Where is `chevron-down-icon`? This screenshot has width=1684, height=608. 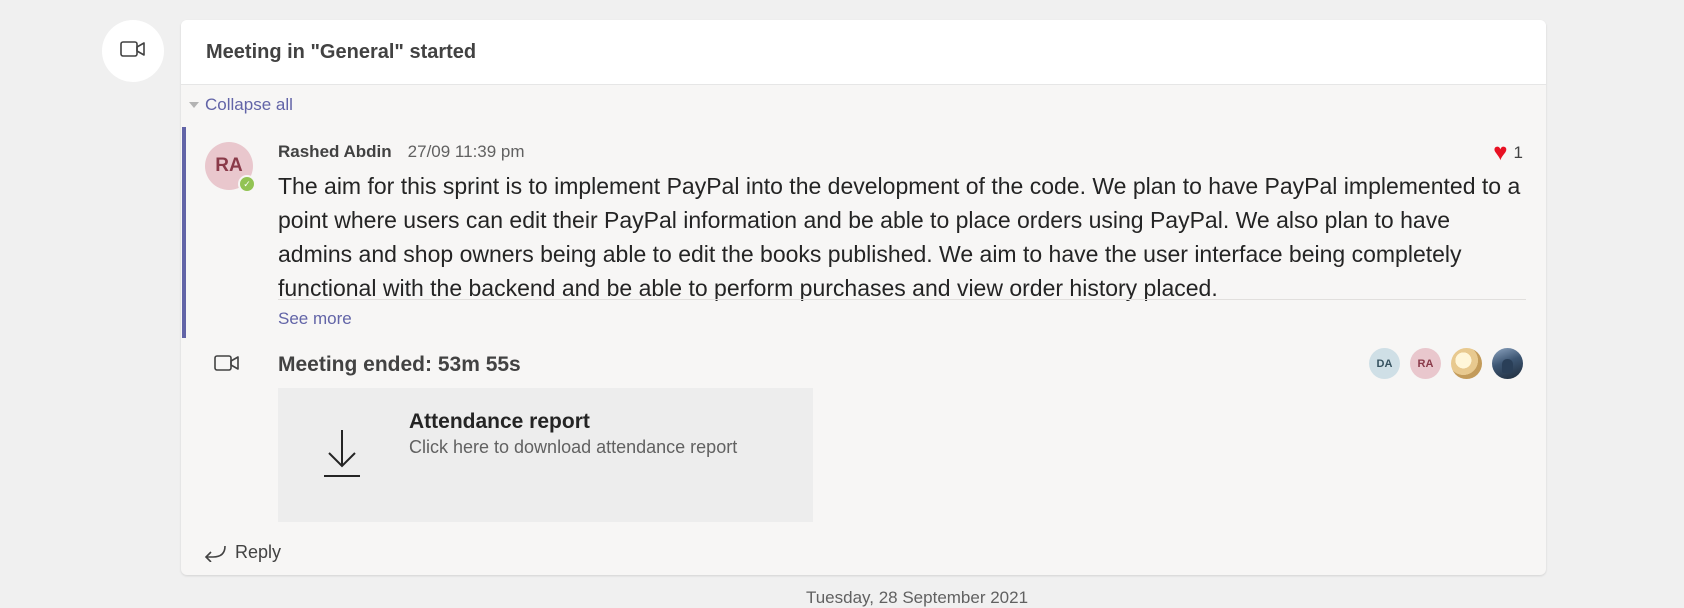 chevron-down-icon is located at coordinates (194, 105).